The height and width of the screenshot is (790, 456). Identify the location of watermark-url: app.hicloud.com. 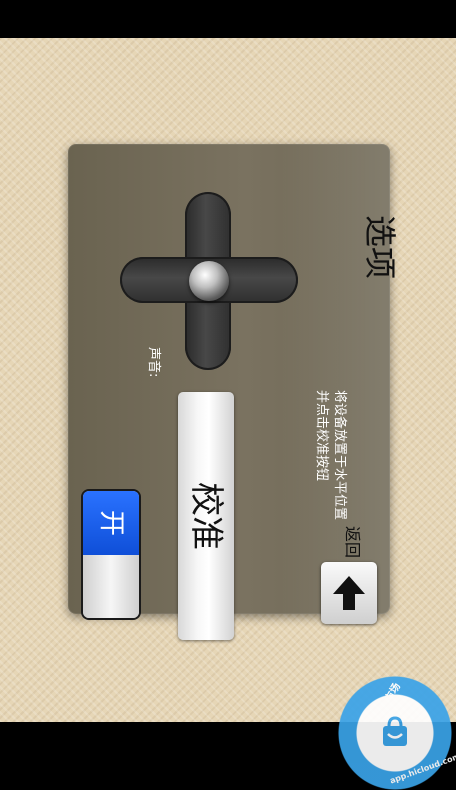
(422, 768).